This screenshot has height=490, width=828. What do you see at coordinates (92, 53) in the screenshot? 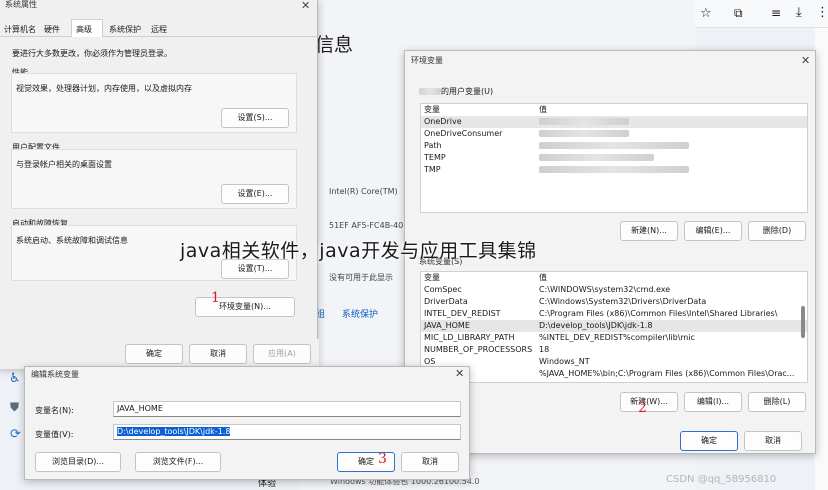
I see `admin-note: 要进行大多数更改，你必须作为管理员登录。` at bounding box center [92, 53].